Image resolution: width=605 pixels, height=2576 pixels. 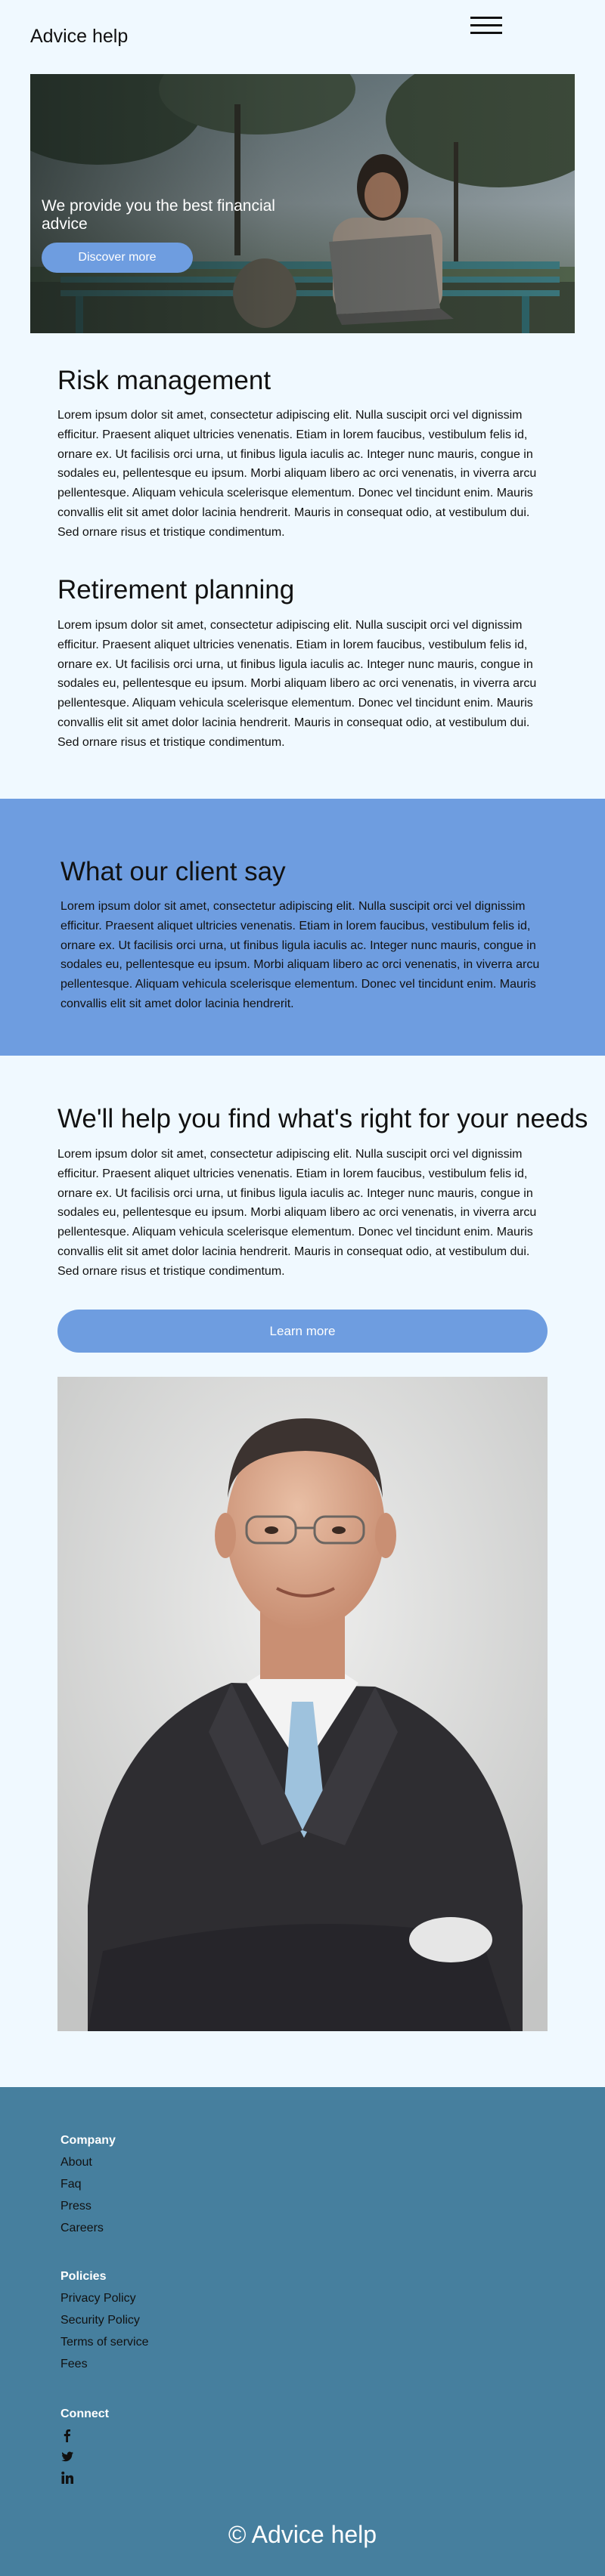 I want to click on twitter-icon, so click(x=67, y=2456).